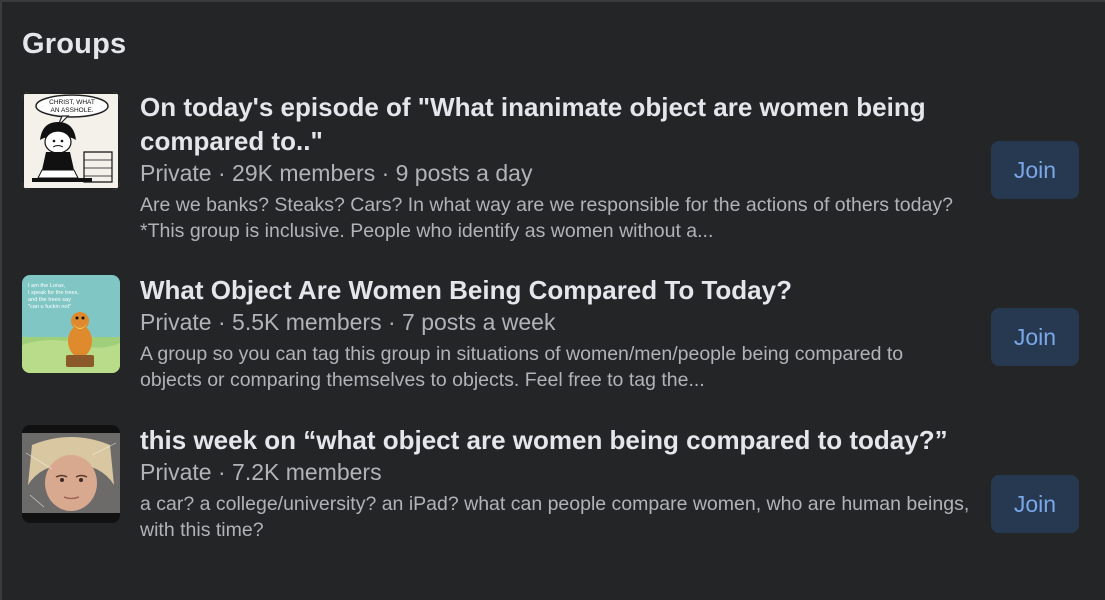 The width and height of the screenshot is (1105, 600). I want to click on face-photo-image, so click(71, 474).